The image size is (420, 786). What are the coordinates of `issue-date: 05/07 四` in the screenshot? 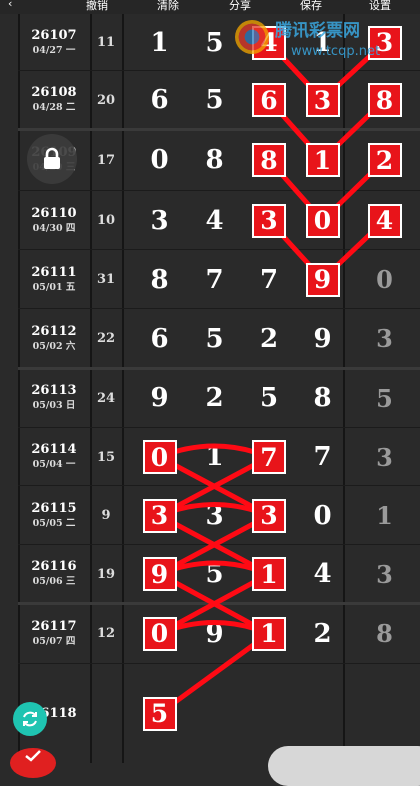 It's located at (54, 641).